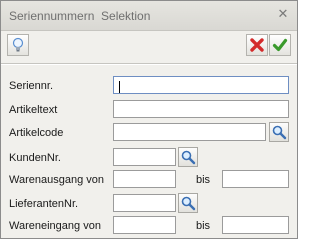 This screenshot has width=320, height=240. What do you see at coordinates (283, 14) in the screenshot?
I see `close-icon: ✕` at bounding box center [283, 14].